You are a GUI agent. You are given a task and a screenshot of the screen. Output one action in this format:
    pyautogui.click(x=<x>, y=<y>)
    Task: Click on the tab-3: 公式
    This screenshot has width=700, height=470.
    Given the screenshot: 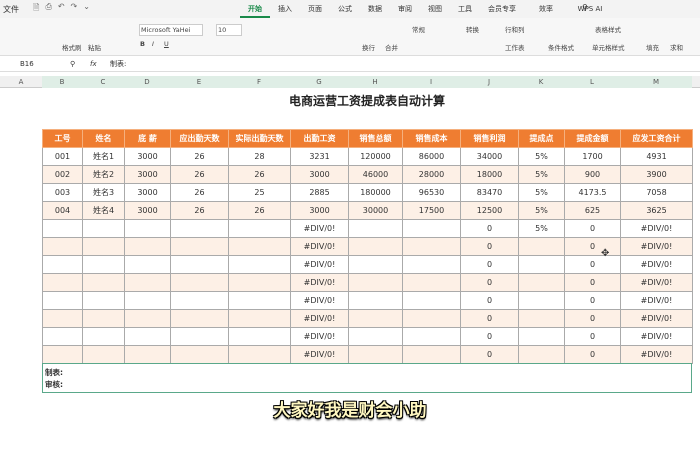 What is the action you would take?
    pyautogui.click(x=345, y=9)
    